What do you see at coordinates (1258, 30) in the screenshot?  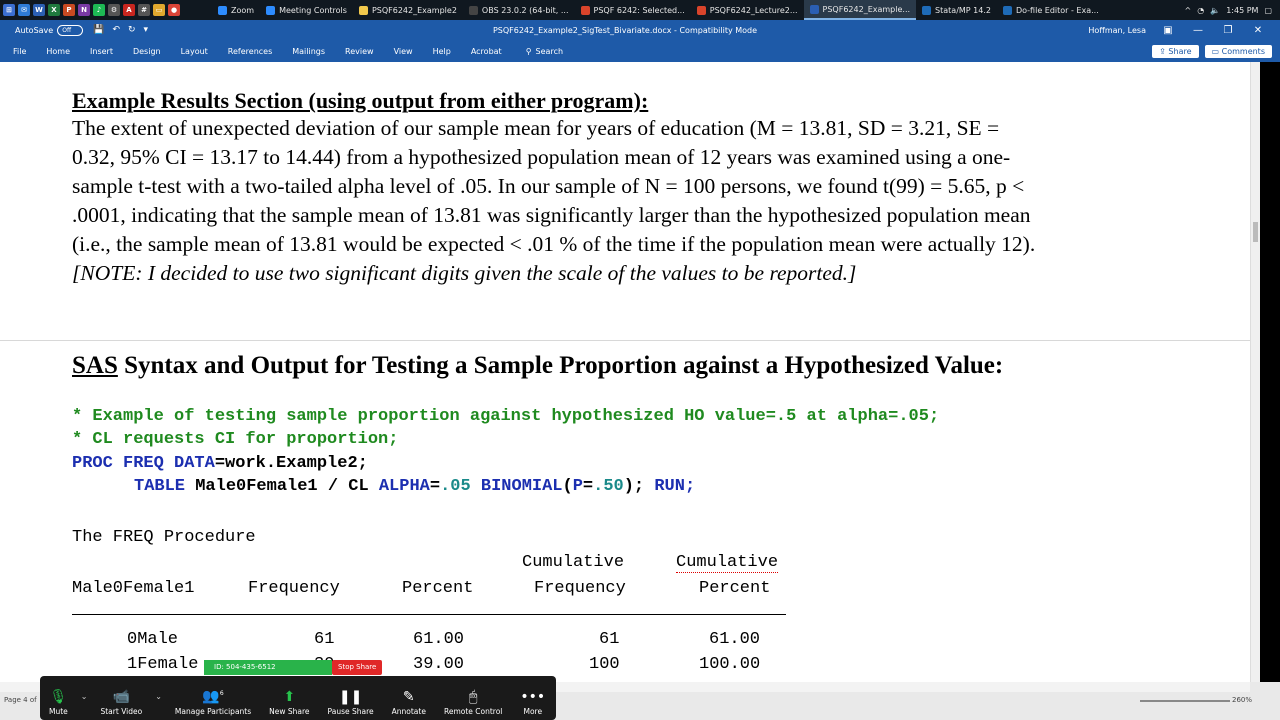 I see `close-icon: ✕` at bounding box center [1258, 30].